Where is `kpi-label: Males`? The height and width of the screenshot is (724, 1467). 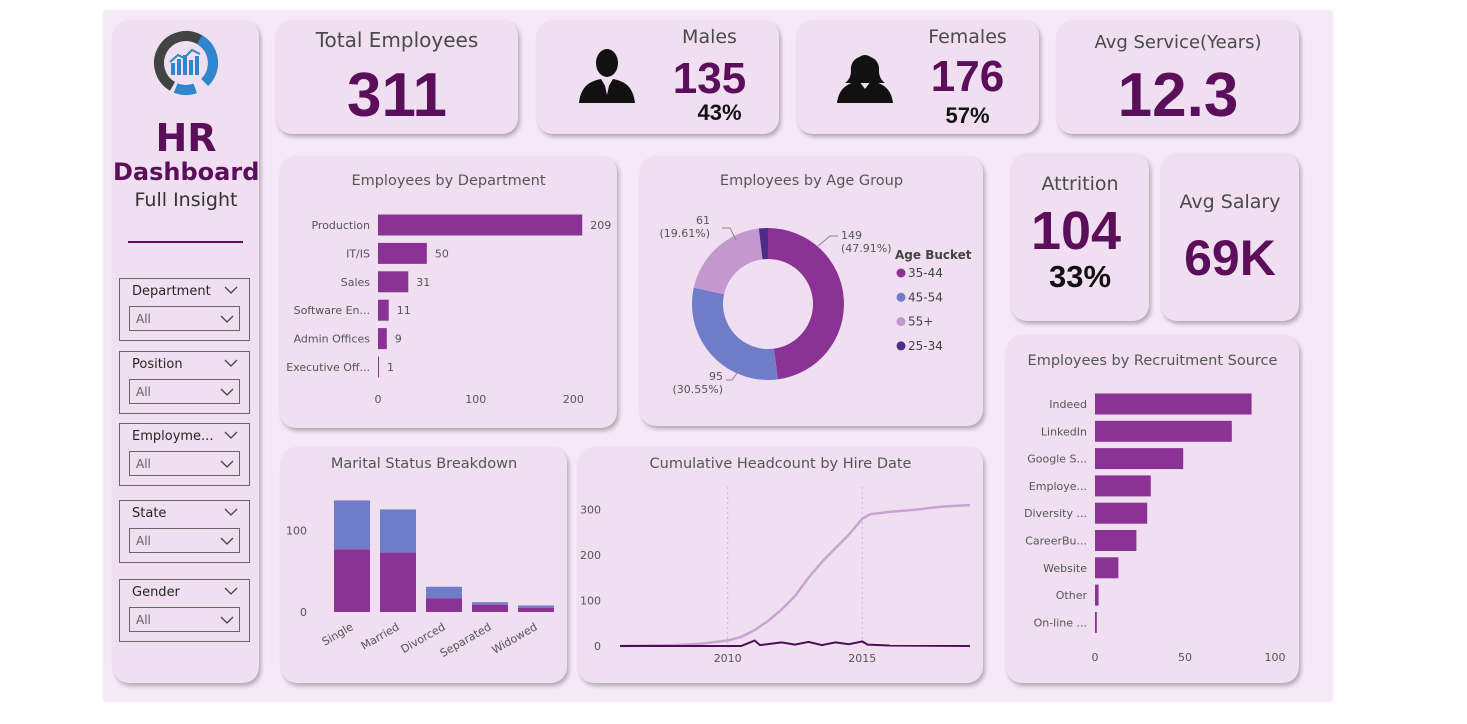 kpi-label: Males is located at coordinates (709, 37).